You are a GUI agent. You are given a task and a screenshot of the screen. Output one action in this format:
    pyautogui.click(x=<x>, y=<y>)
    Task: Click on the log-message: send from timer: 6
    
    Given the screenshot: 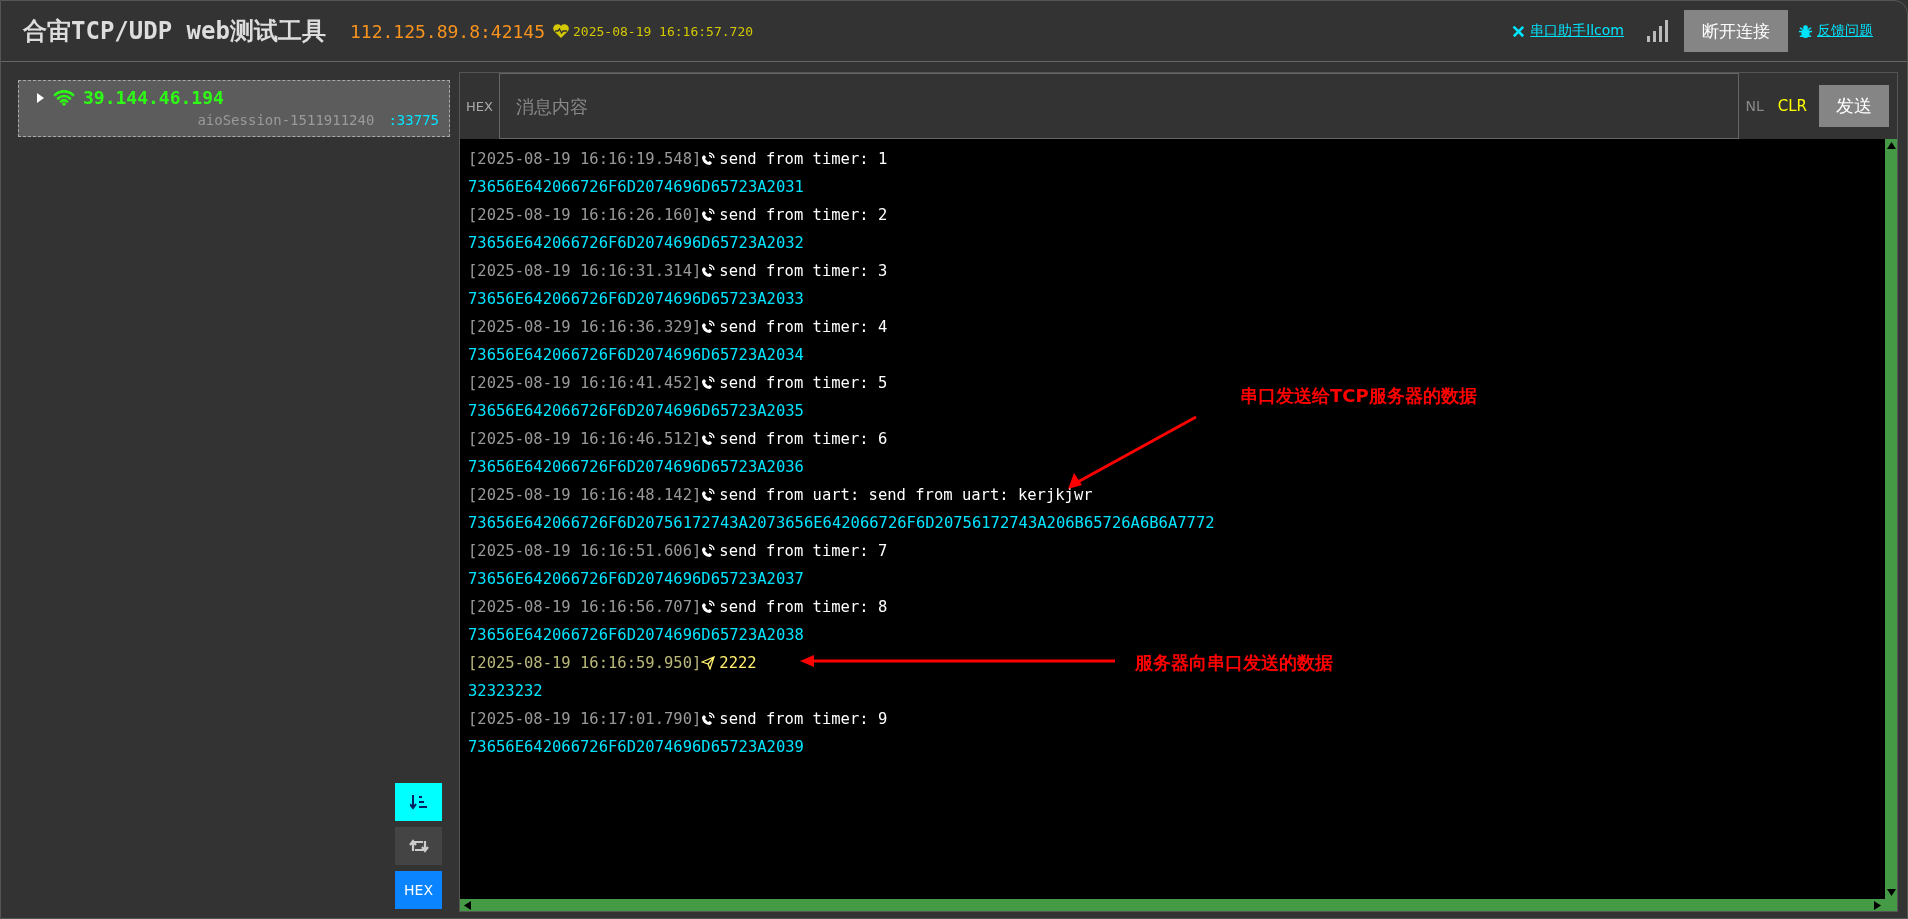 What is the action you would take?
    pyautogui.click(x=803, y=439)
    